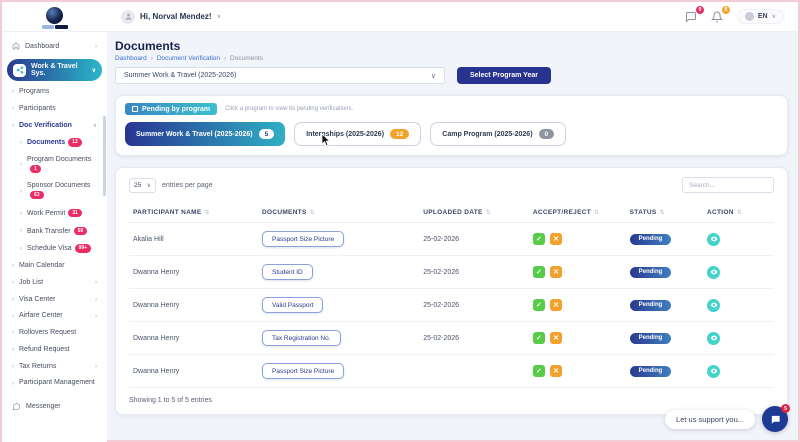  Describe the element at coordinates (54, 300) in the screenshot. I see `sidebar-item-visa-center: › Visa Center ›` at that location.